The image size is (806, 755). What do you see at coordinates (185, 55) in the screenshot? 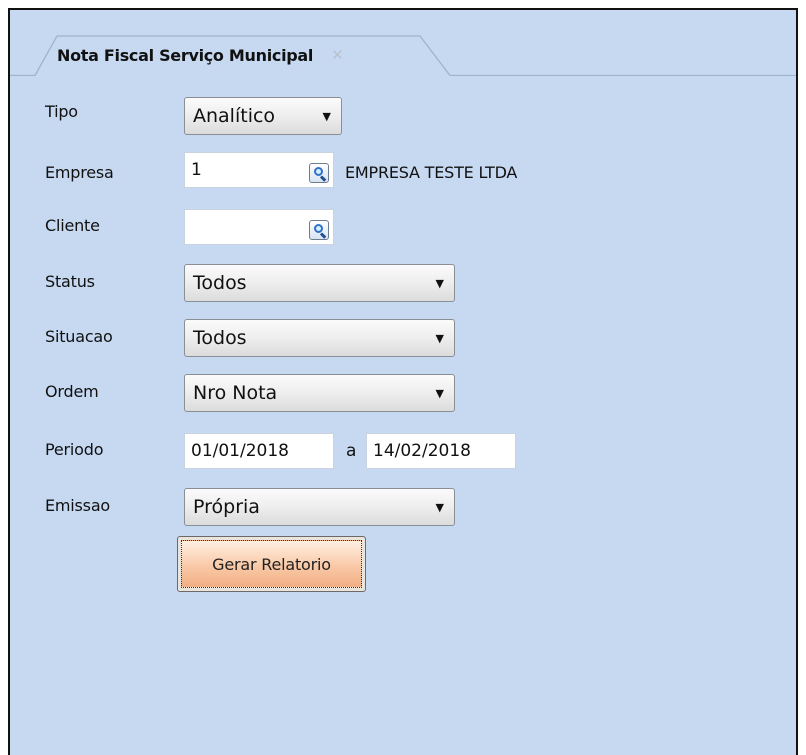
I see `tab-title: Nota Fiscal Serviço Municipal` at bounding box center [185, 55].